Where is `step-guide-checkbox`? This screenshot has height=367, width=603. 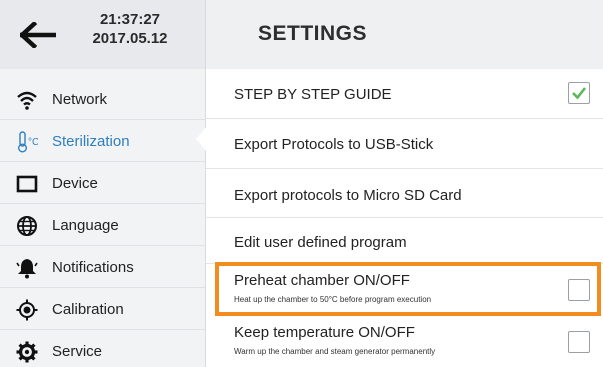
step-guide-checkbox is located at coordinates (579, 93).